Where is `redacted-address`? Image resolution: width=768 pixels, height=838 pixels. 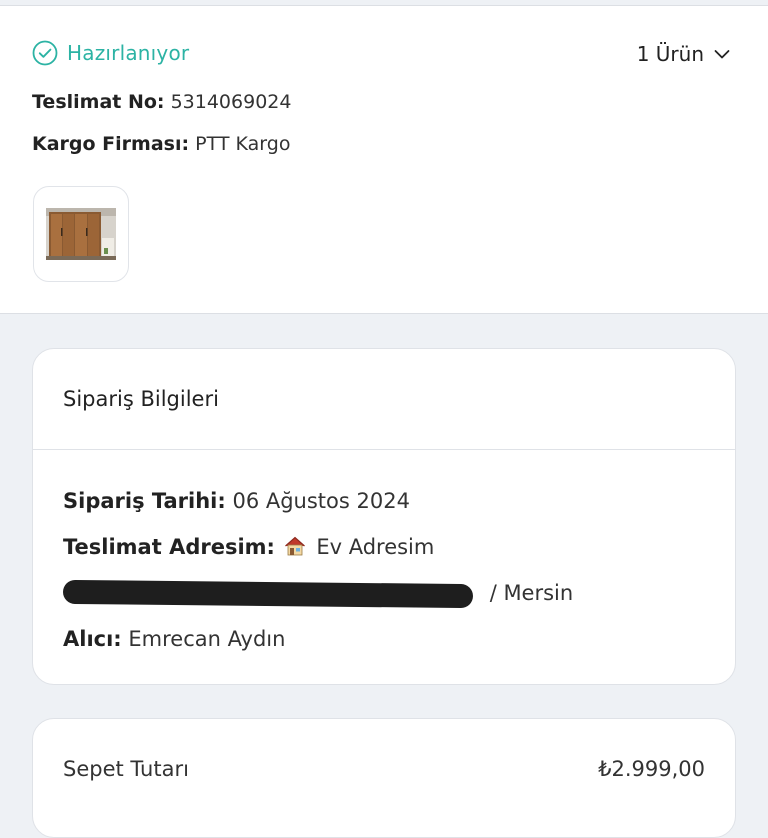 redacted-address is located at coordinates (268, 594).